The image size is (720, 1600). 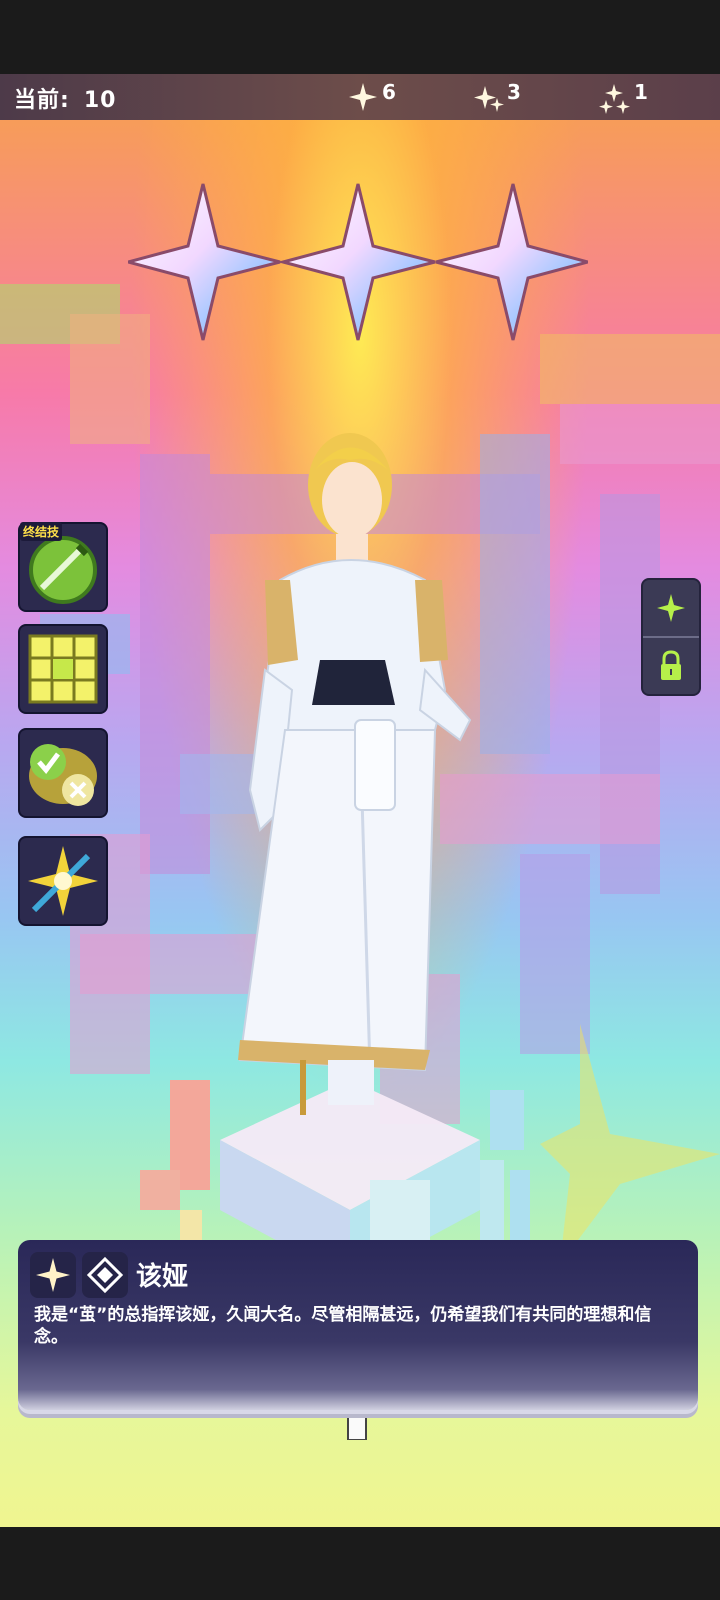 What do you see at coordinates (389, 92) in the screenshot?
I see `count-value: 6` at bounding box center [389, 92].